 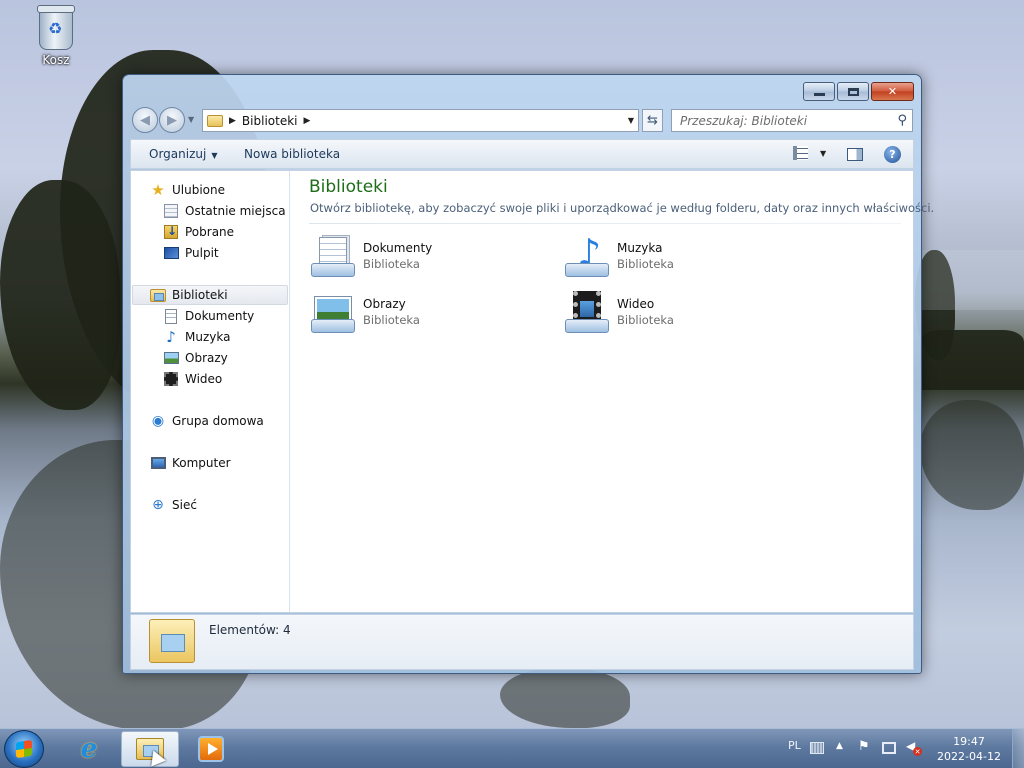 I want to click on pictures-library-icon, so click(x=333, y=313).